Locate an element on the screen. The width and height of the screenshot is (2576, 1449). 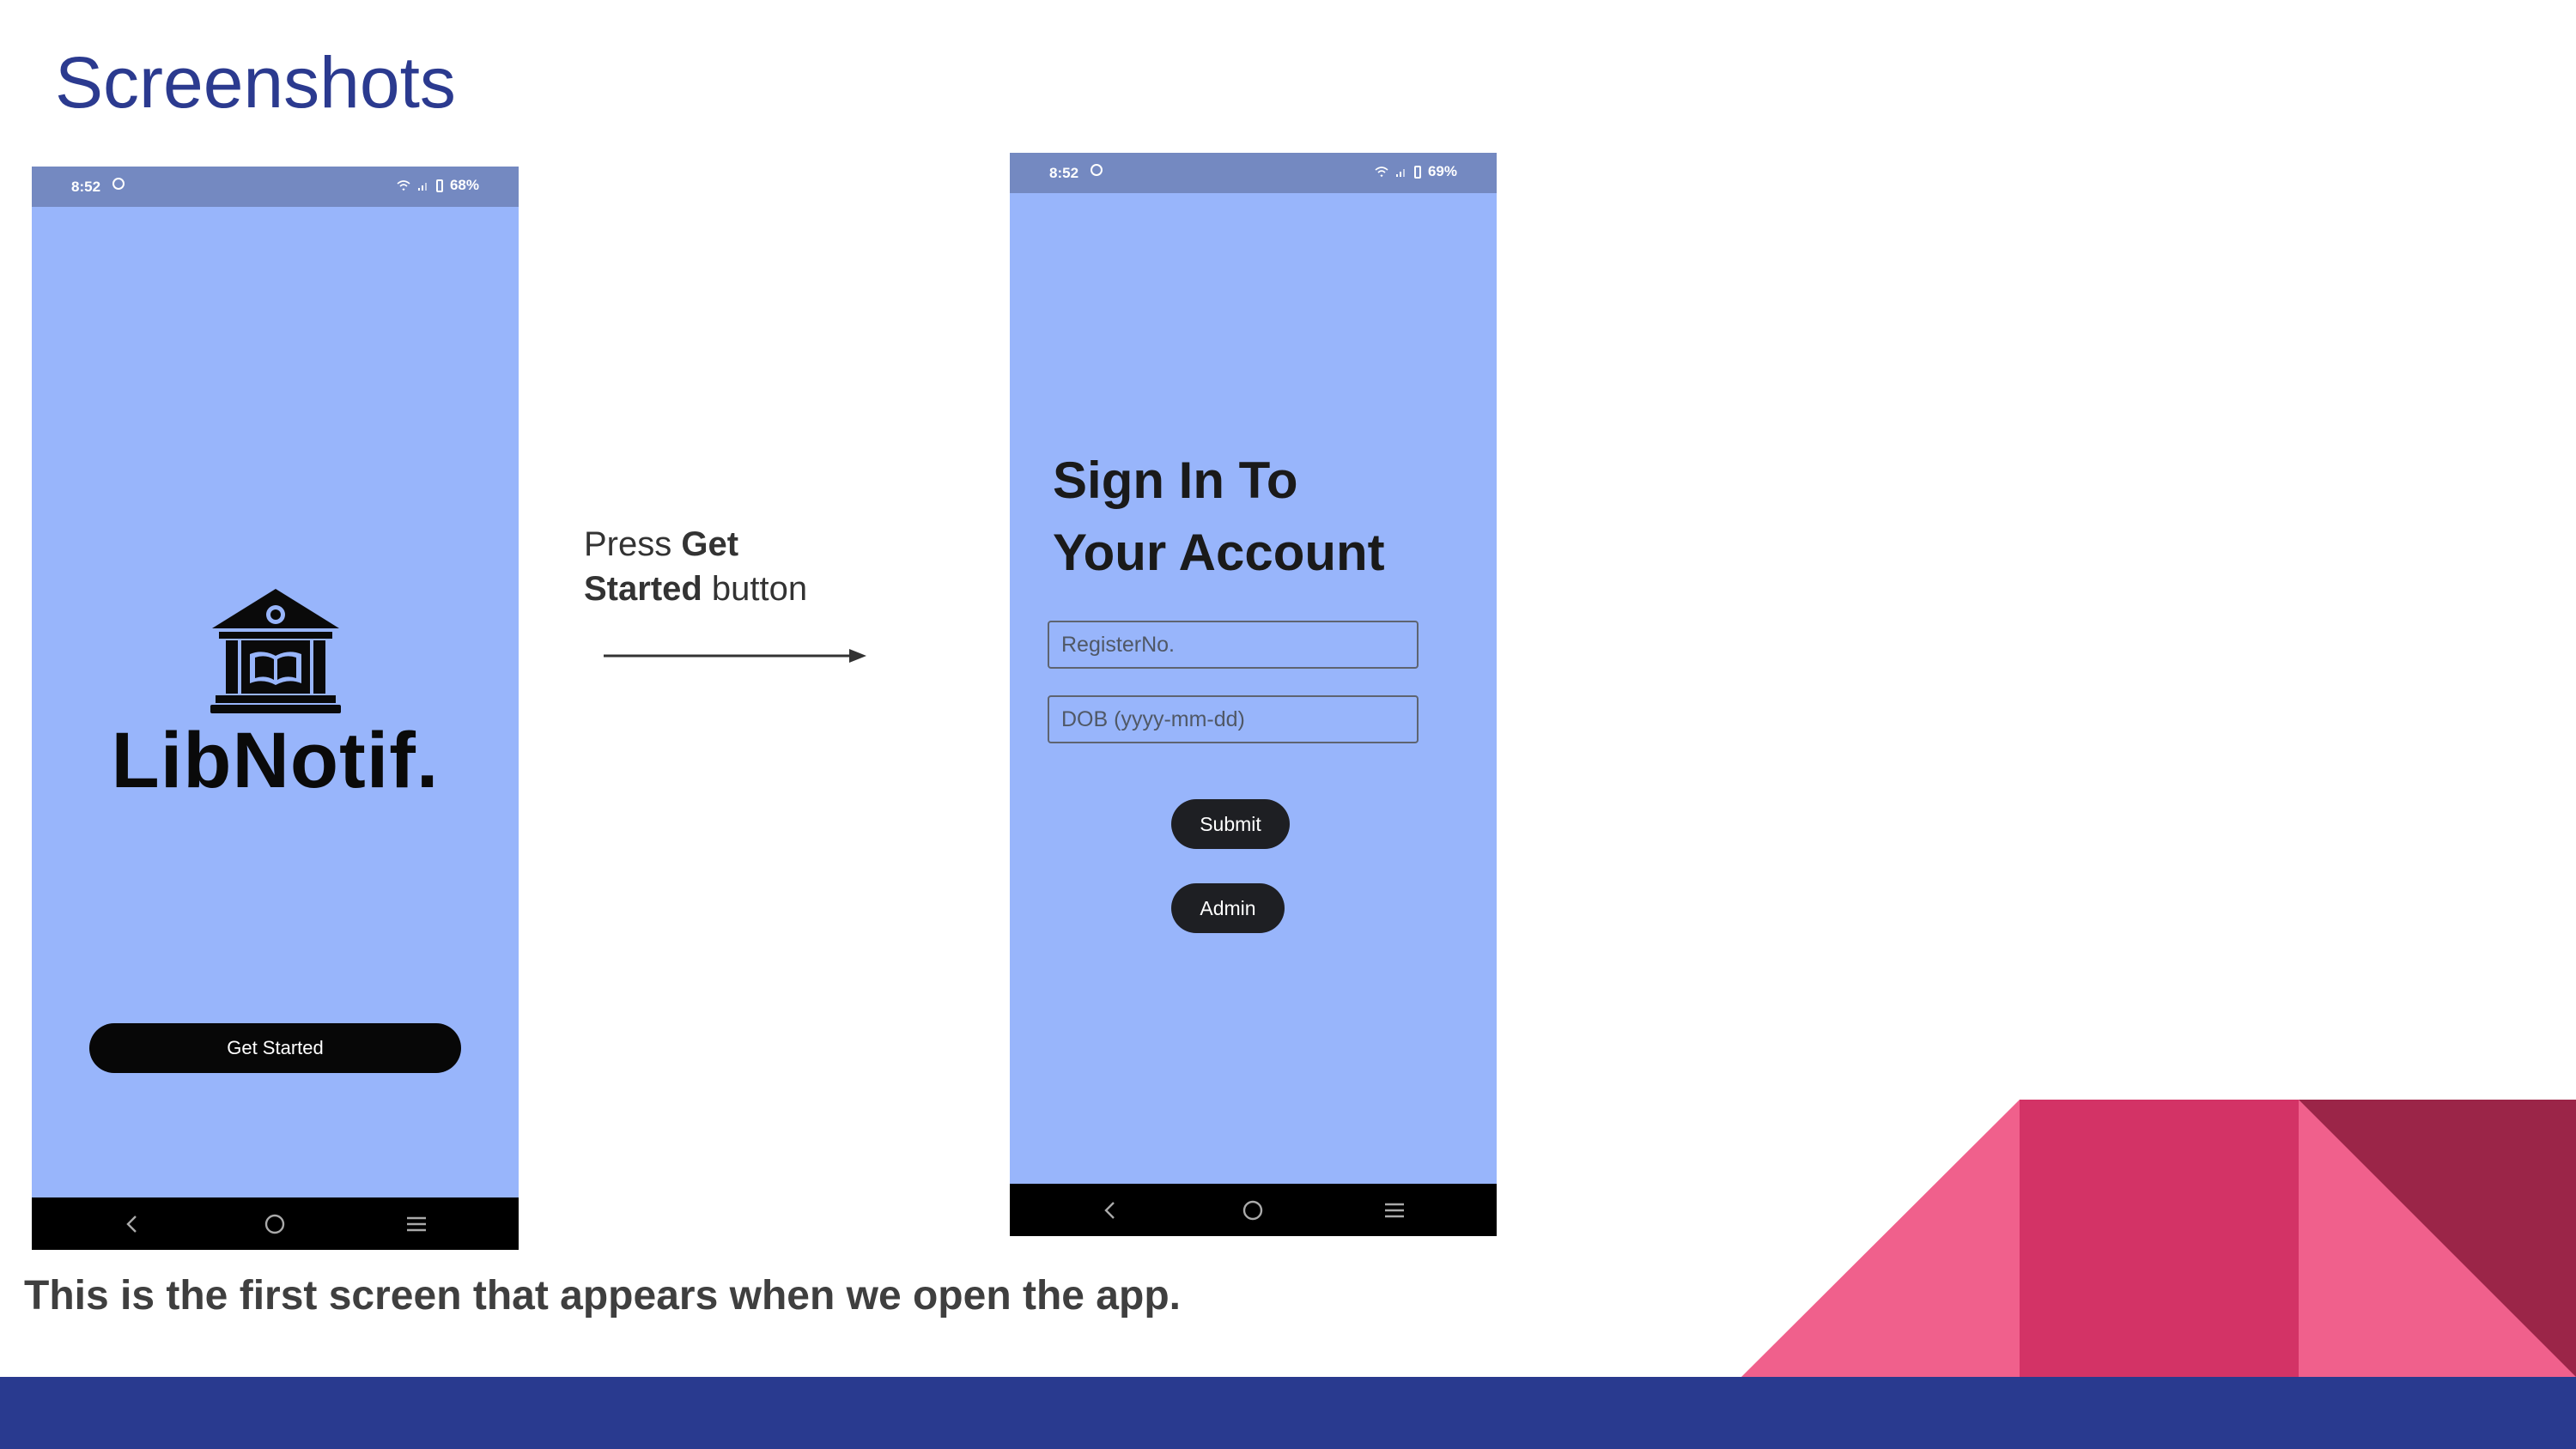
pink-block-mid is located at coordinates (2159, 1238).